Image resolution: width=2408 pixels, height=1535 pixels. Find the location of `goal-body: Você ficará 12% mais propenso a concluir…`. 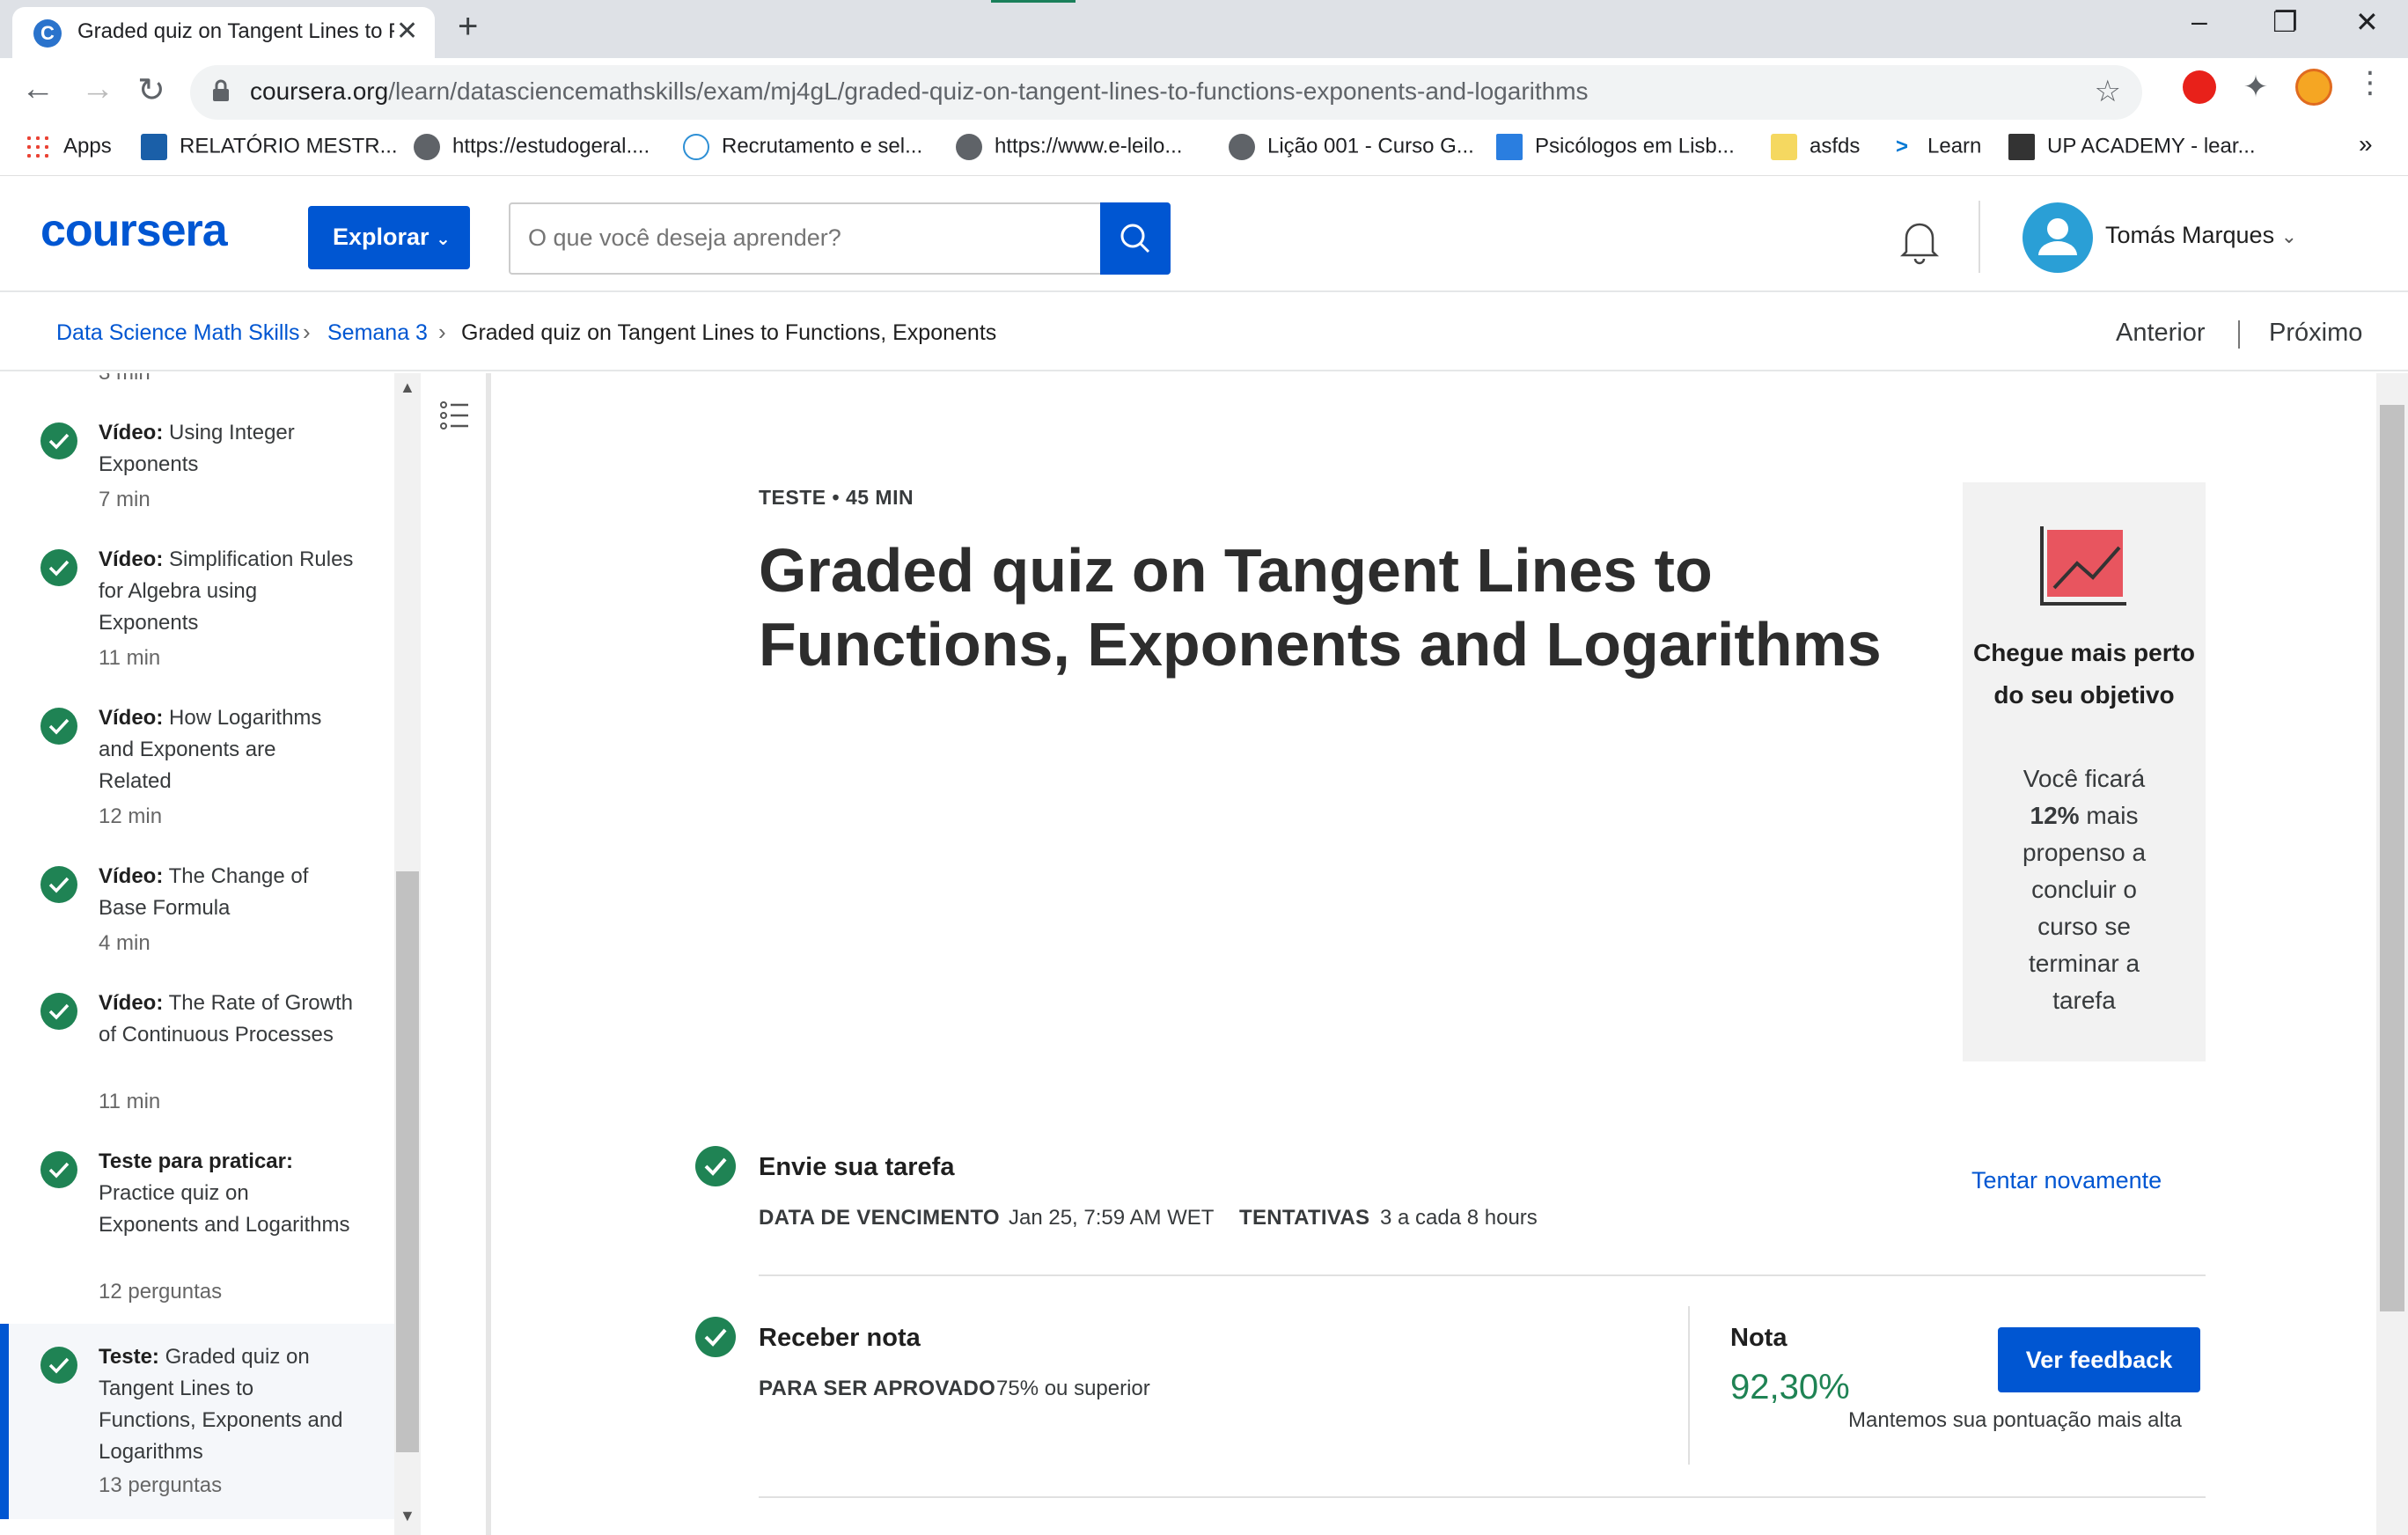

goal-body: Você ficará 12% mais propenso a concluir… is located at coordinates (2084, 889).